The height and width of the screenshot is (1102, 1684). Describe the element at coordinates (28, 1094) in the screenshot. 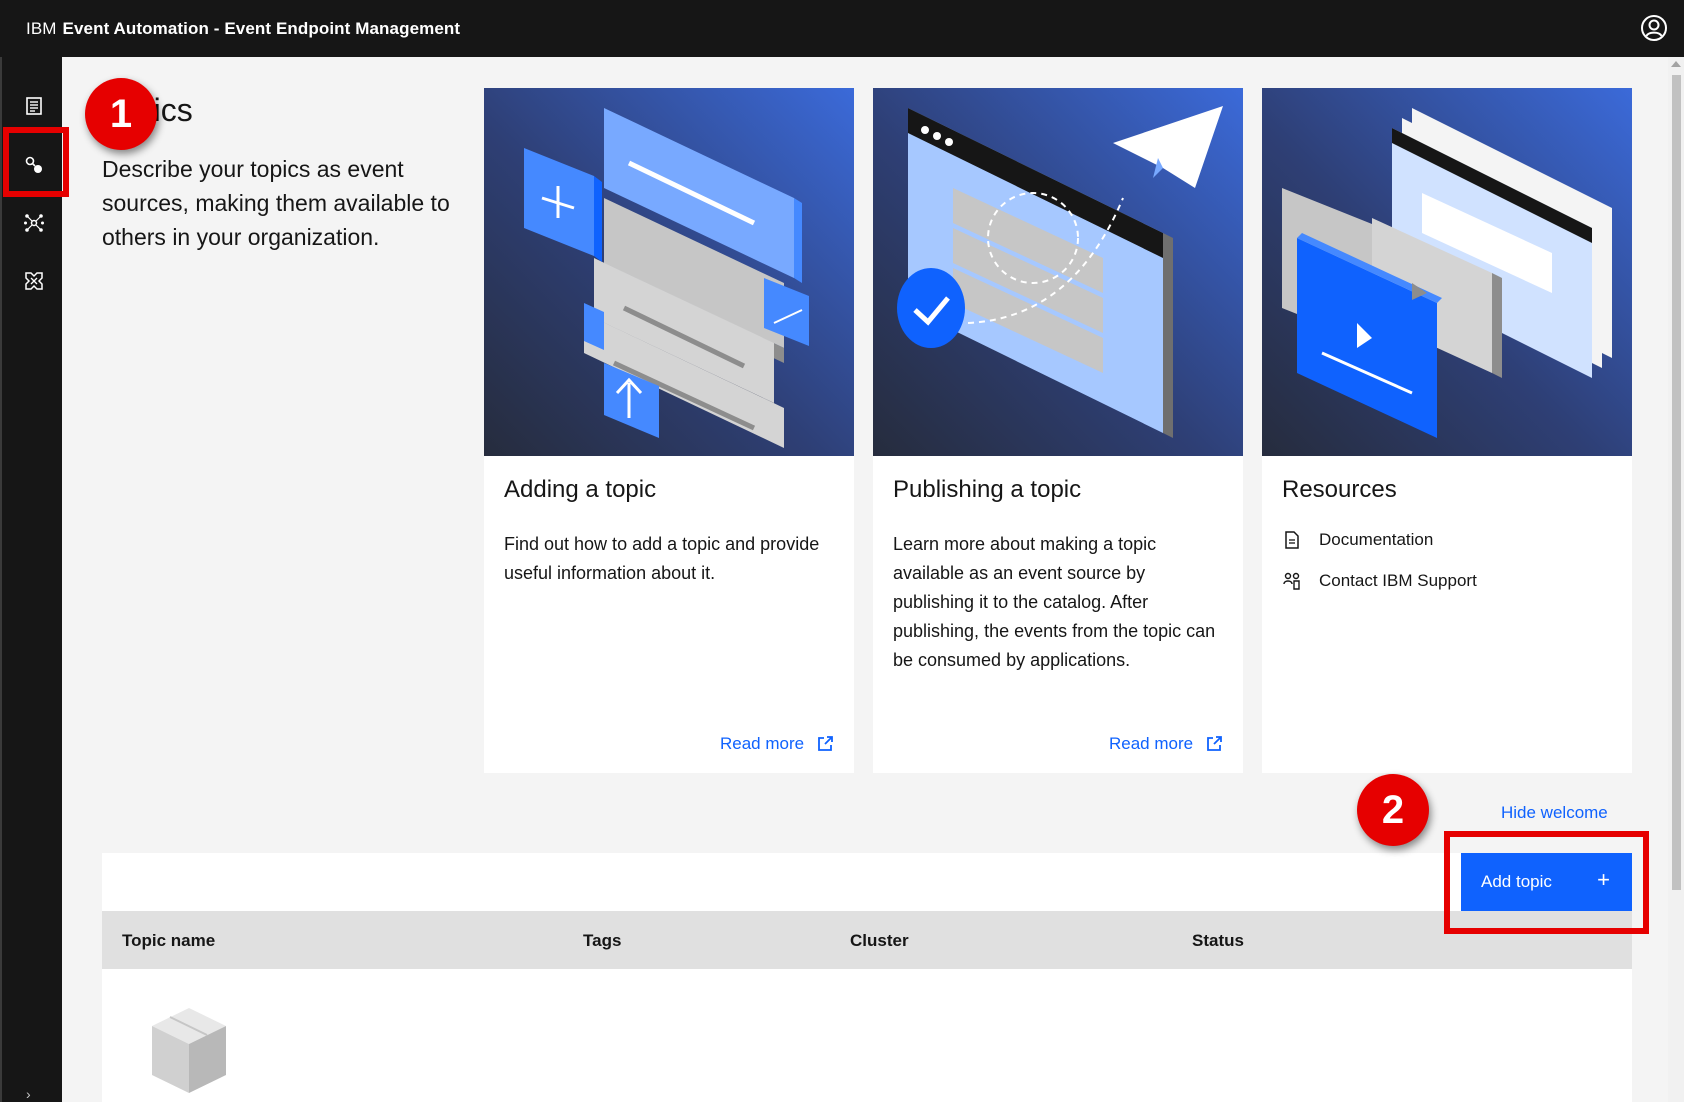

I see `sidebar-expand-chevron-icon: ›` at that location.